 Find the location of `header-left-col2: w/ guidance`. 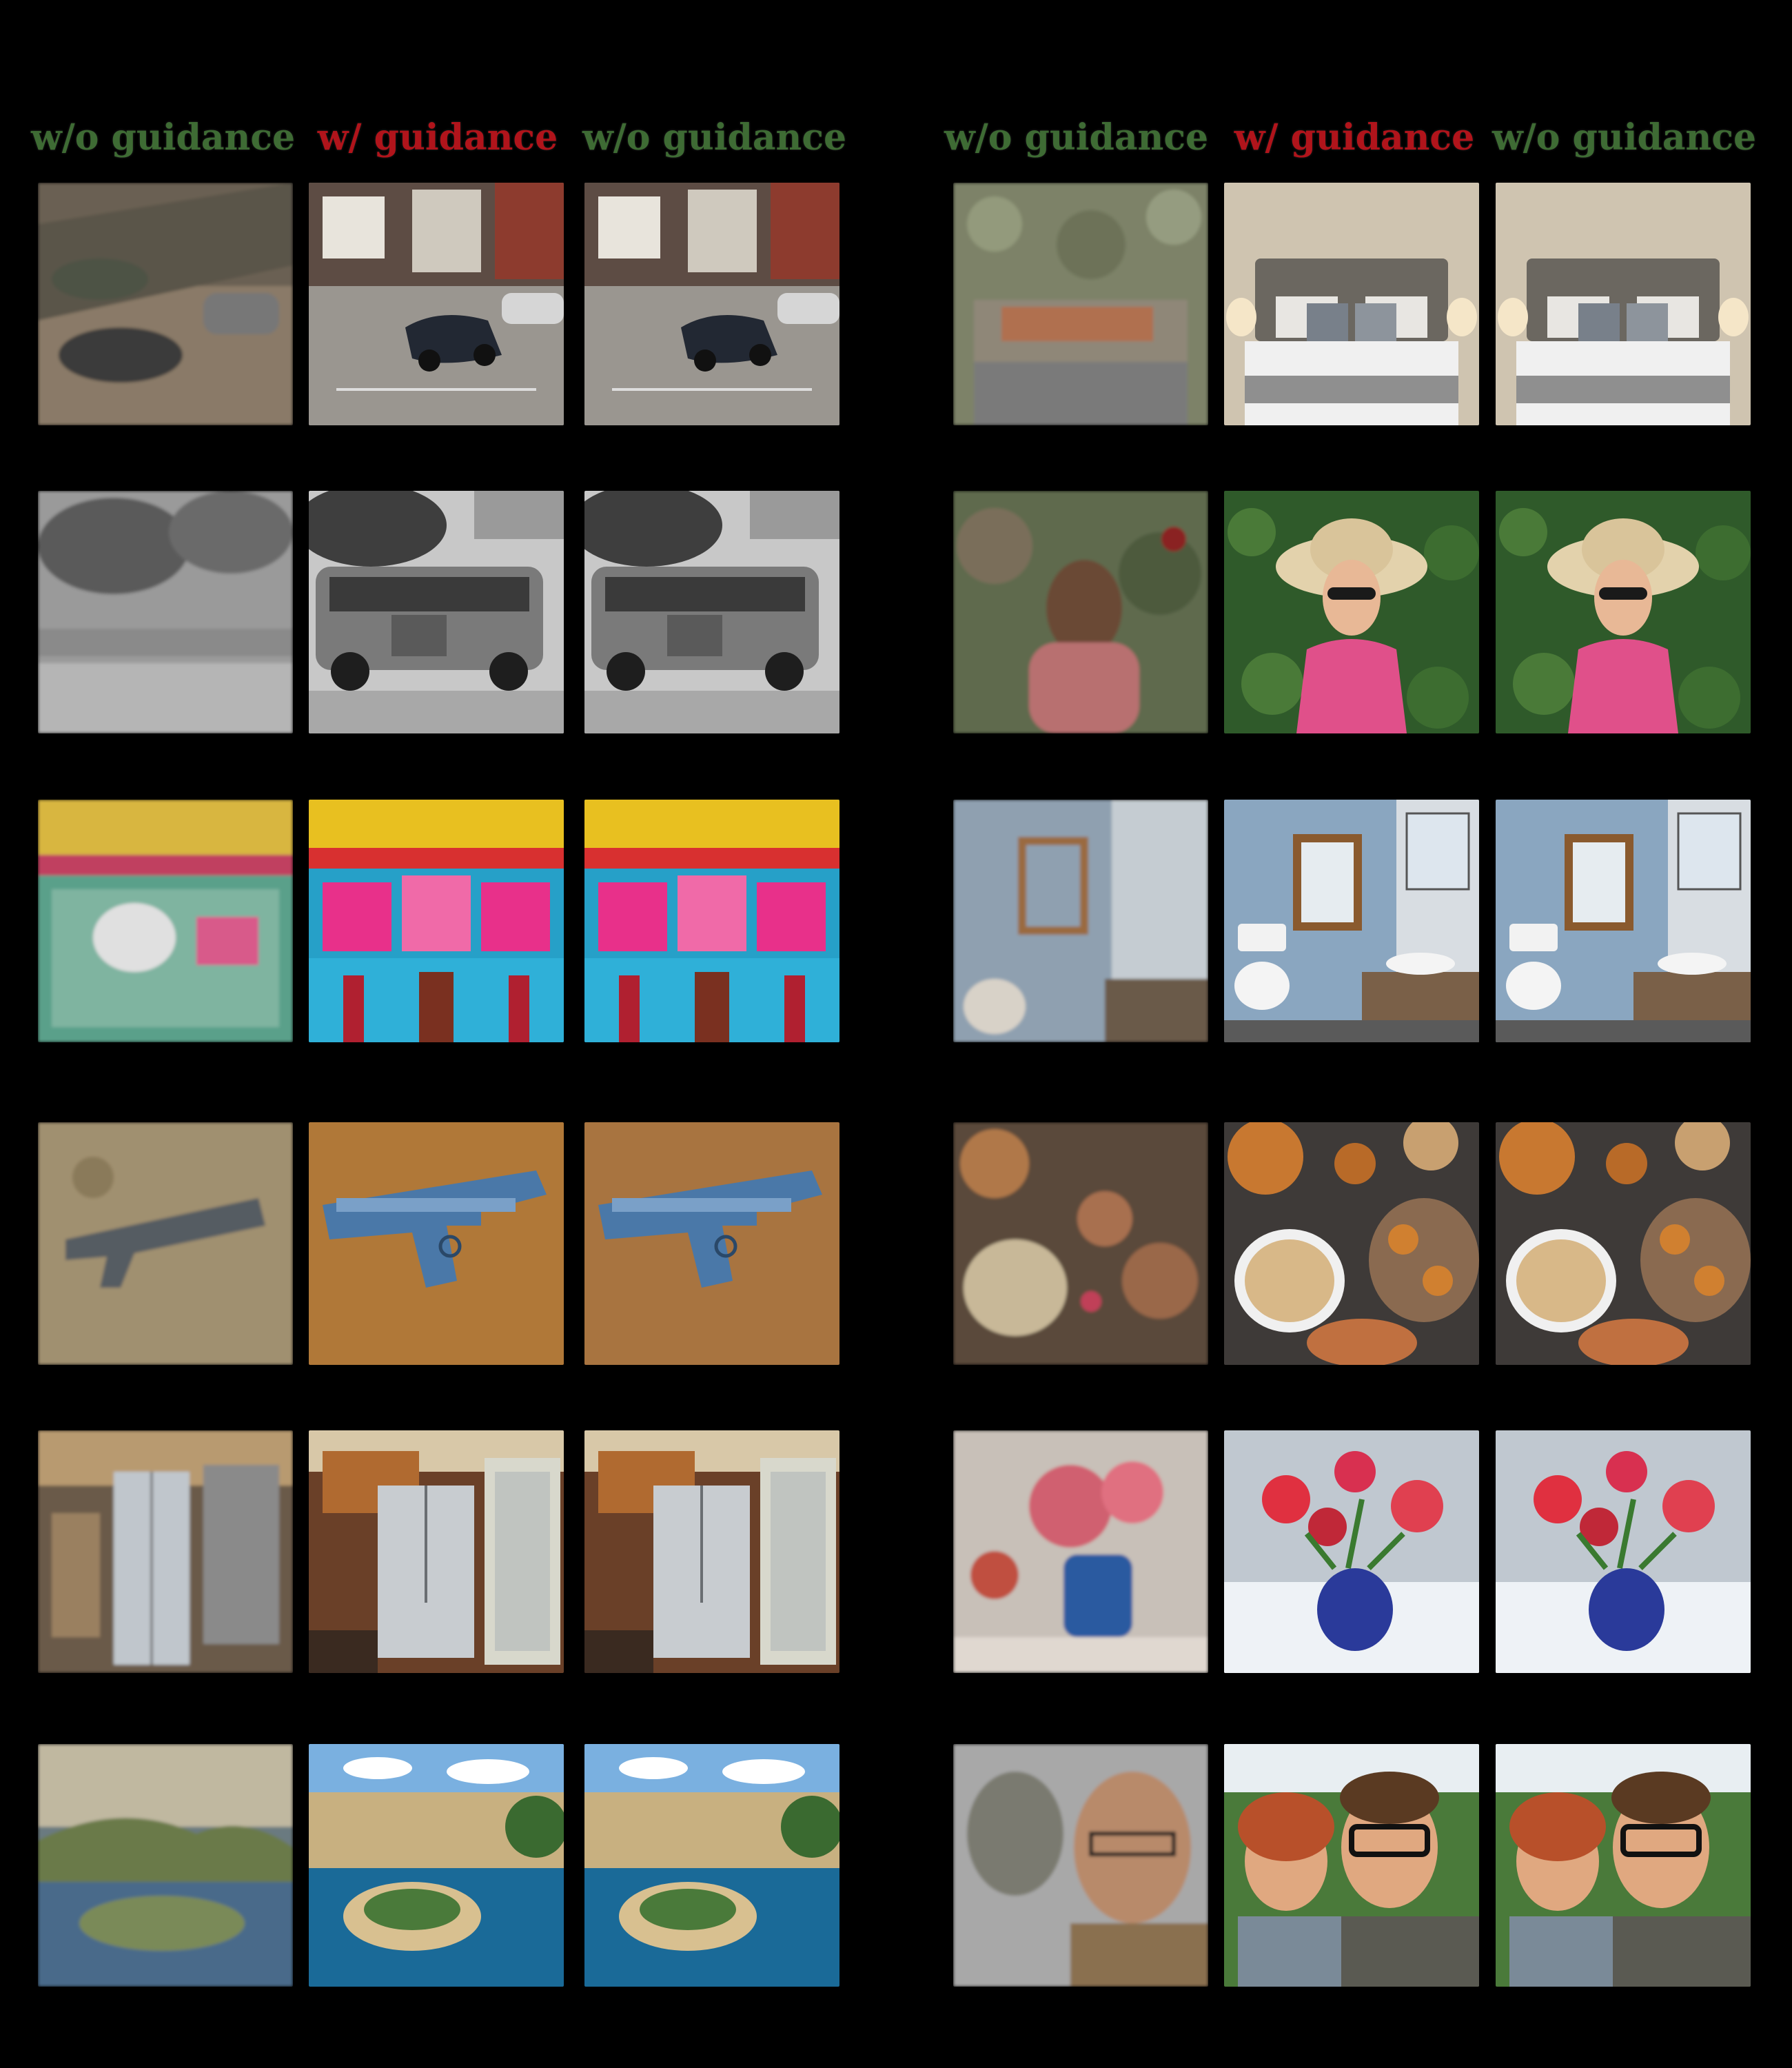

header-left-col2: w/ guidance is located at coordinates (437, 137).